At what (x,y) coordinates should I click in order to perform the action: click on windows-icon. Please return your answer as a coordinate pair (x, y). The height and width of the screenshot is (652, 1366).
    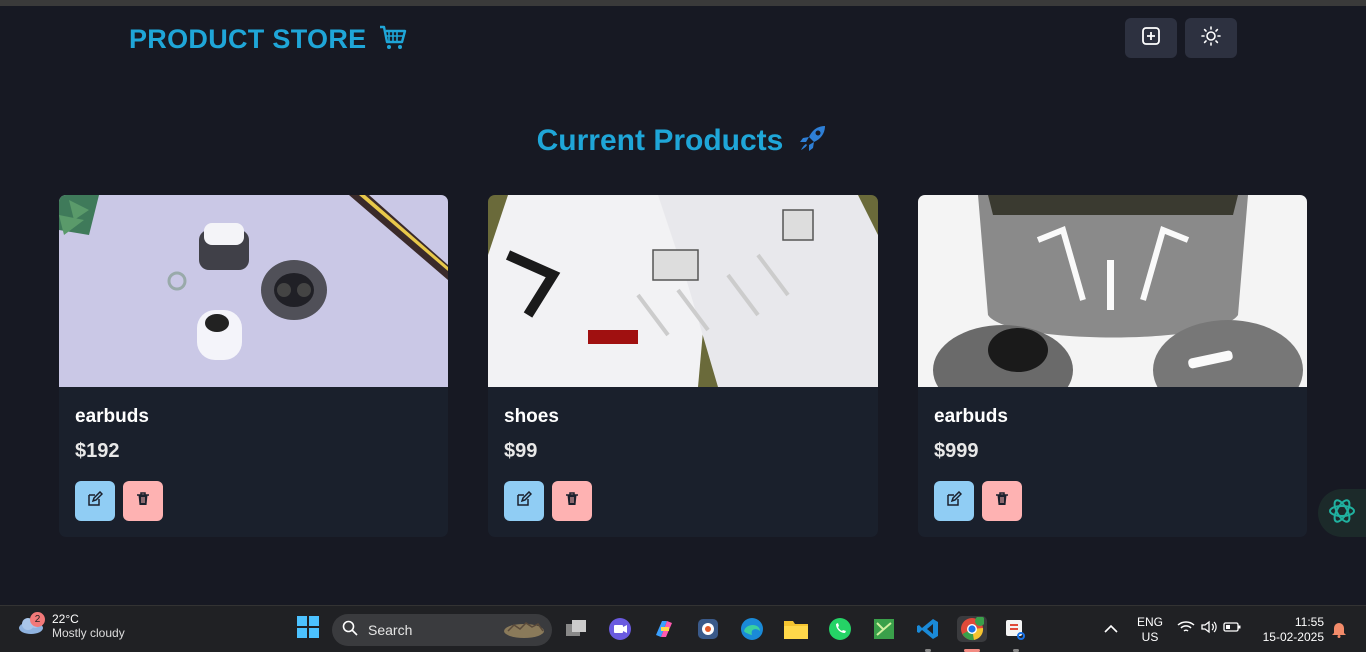
    Looking at the image, I should click on (308, 629).